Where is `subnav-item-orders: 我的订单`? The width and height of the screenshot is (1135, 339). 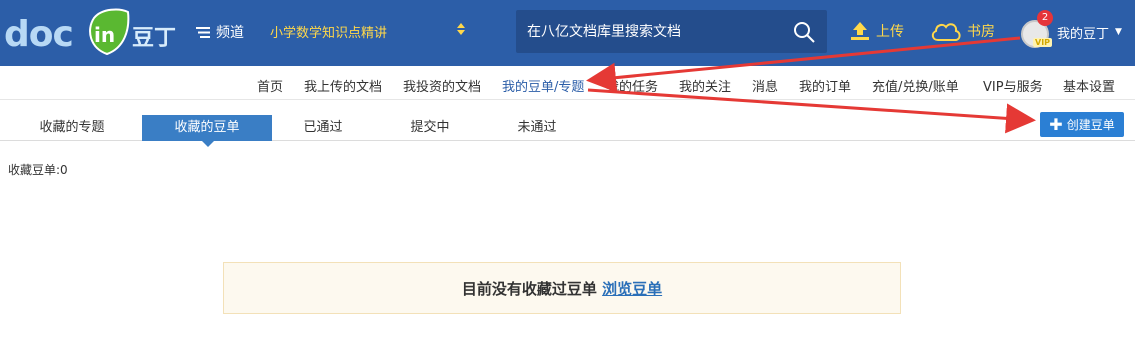 subnav-item-orders: 我的订单 is located at coordinates (825, 85).